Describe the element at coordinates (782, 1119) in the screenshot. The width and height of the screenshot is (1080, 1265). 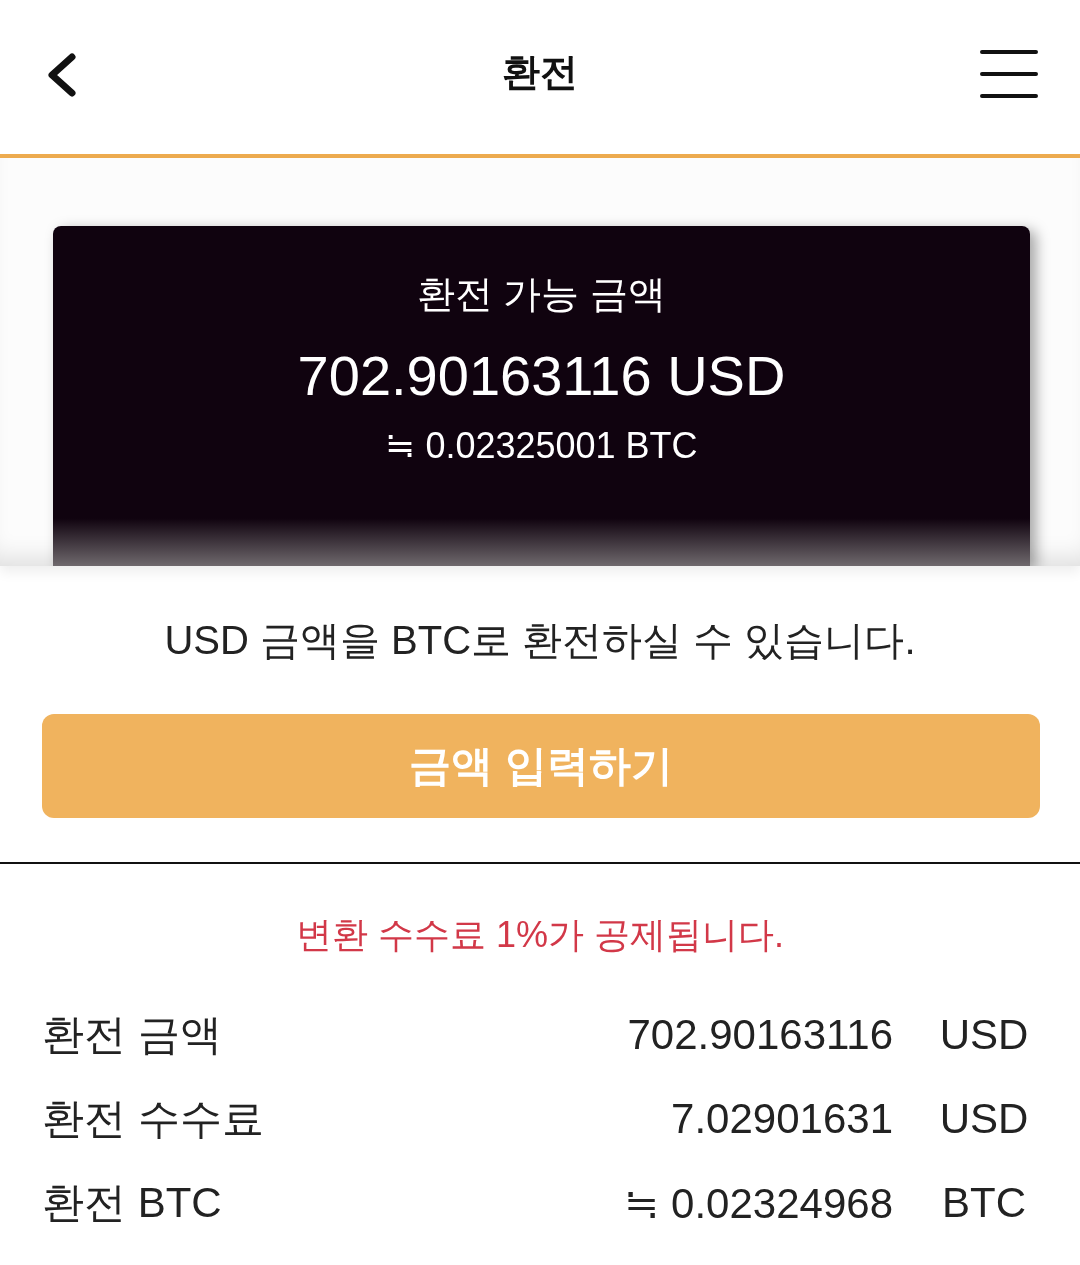
I see `summary-value: 7.02901631` at that location.